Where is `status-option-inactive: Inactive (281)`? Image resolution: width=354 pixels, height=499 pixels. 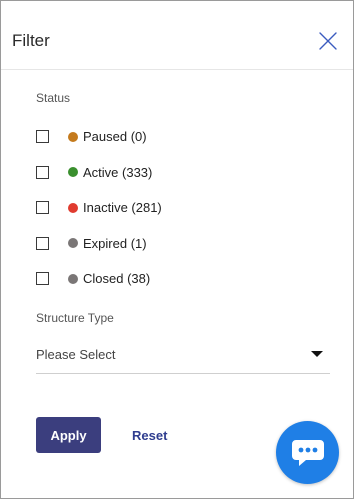 status-option-inactive: Inactive (281) is located at coordinates (176, 208).